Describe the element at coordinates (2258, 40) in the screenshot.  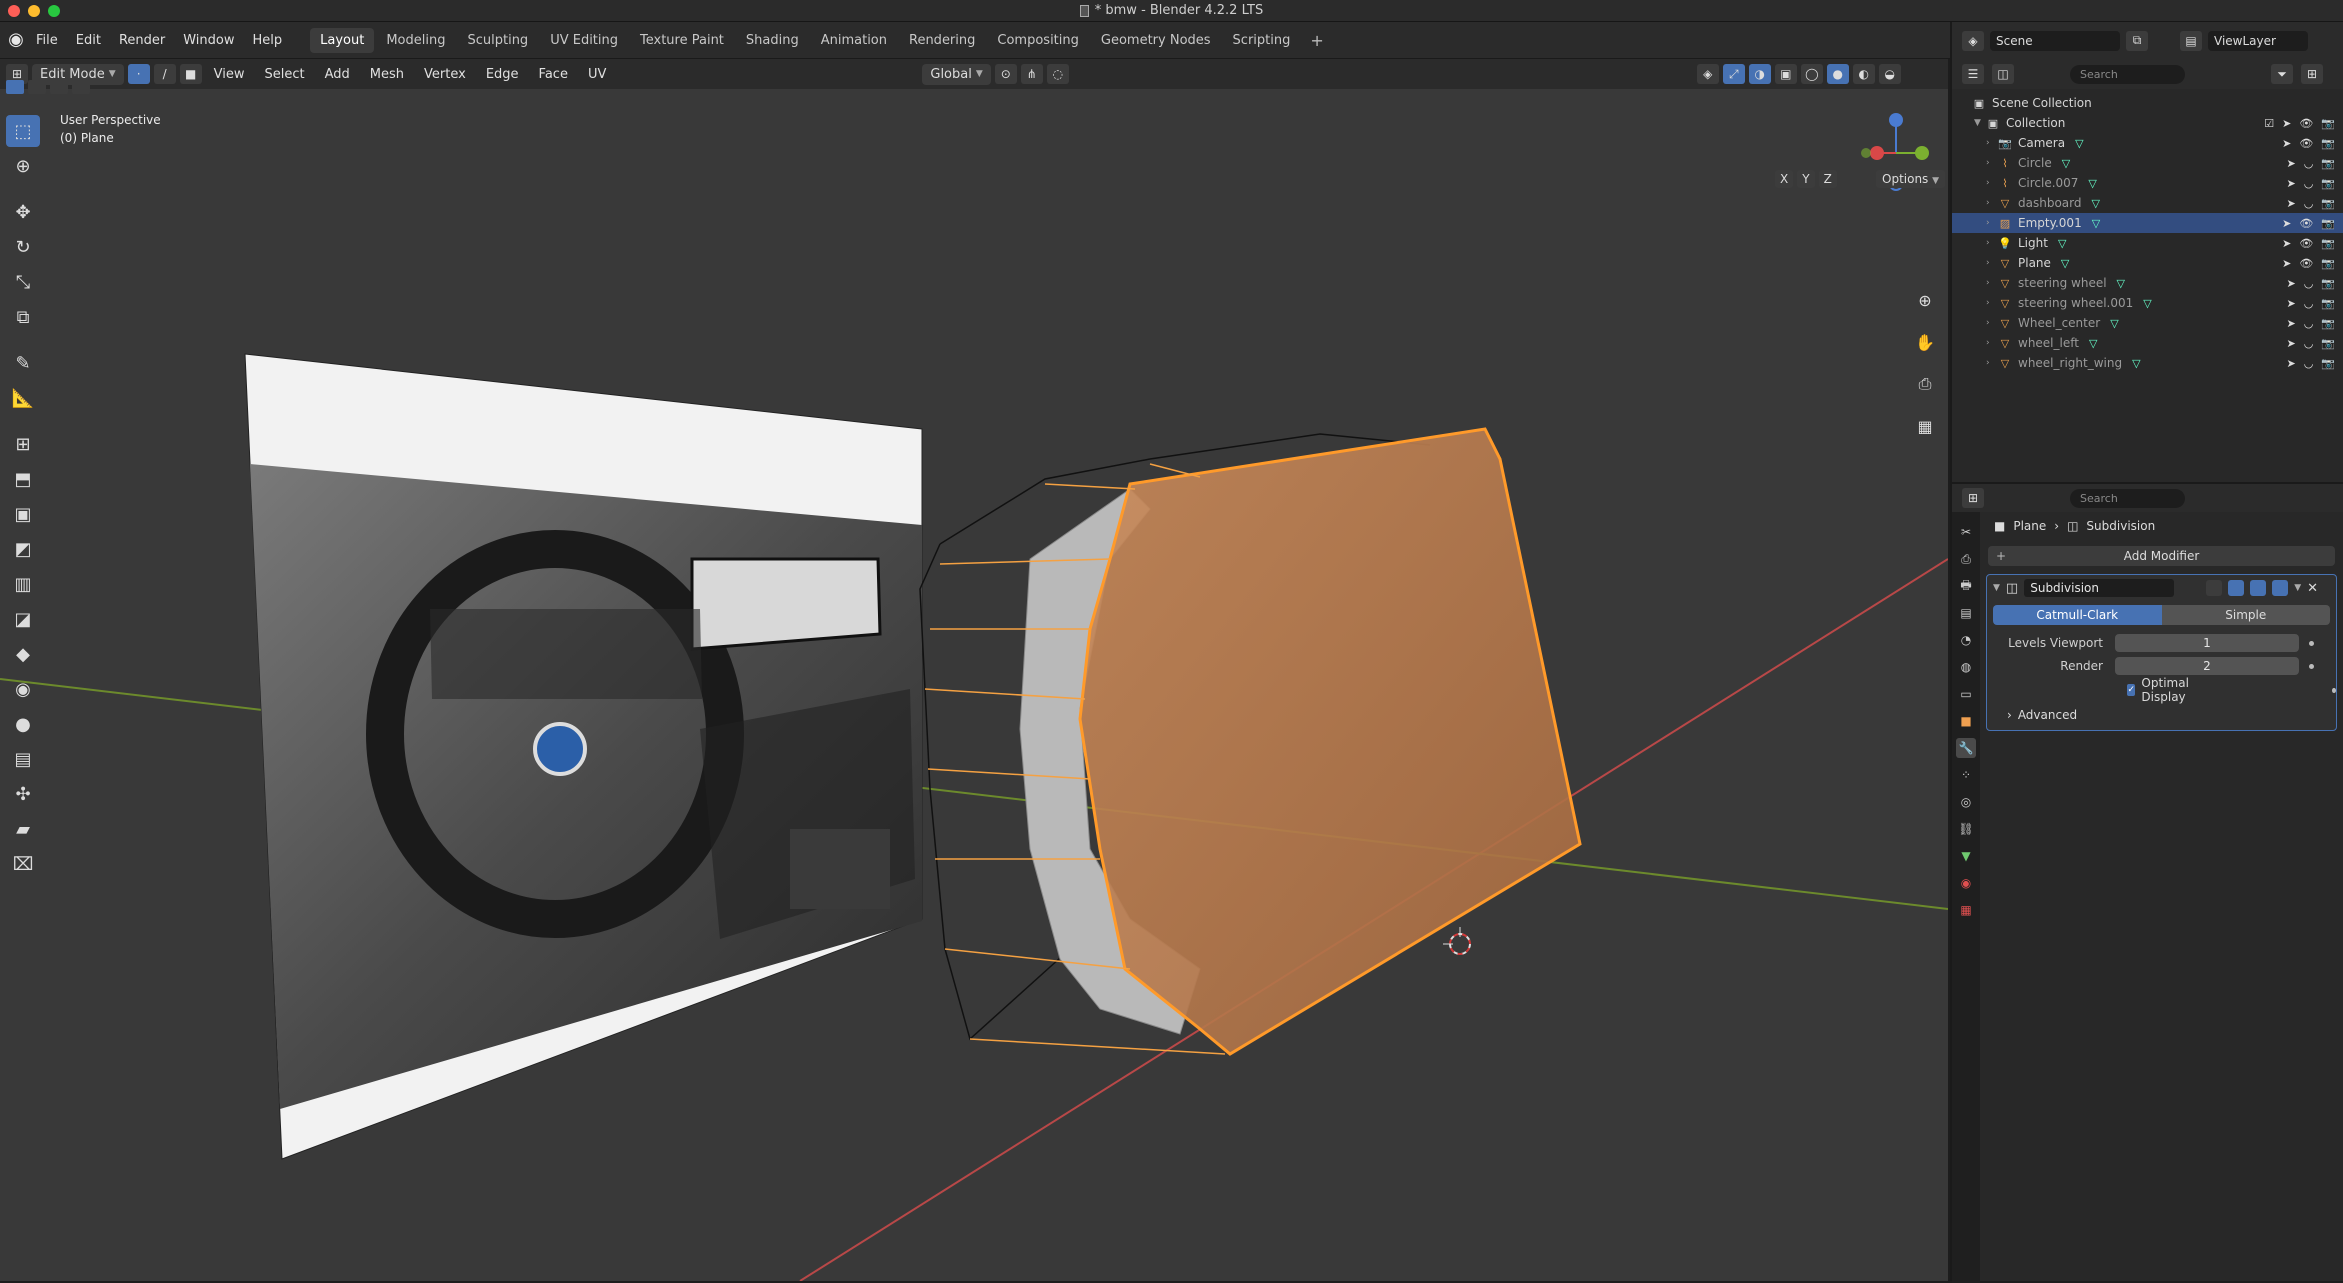
I see `view-layer-field: ViewLayer` at that location.